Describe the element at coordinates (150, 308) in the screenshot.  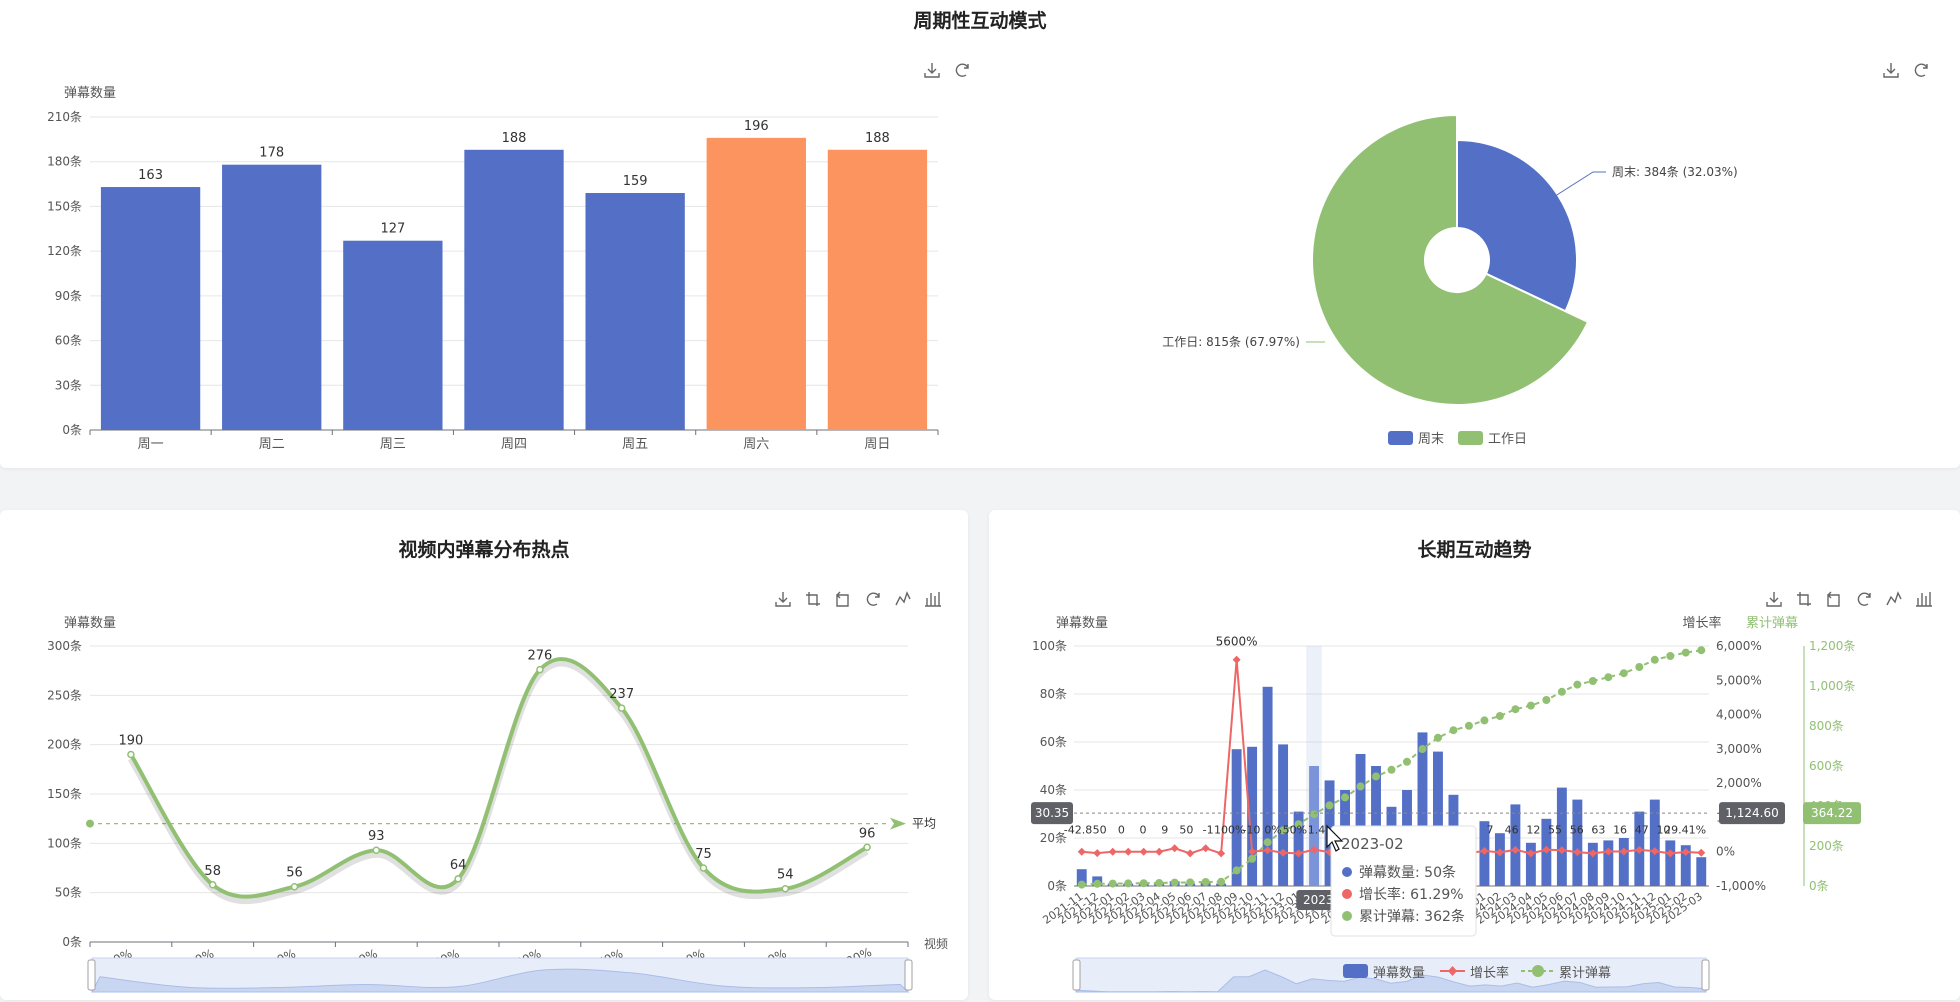
I see `bar-周一` at that location.